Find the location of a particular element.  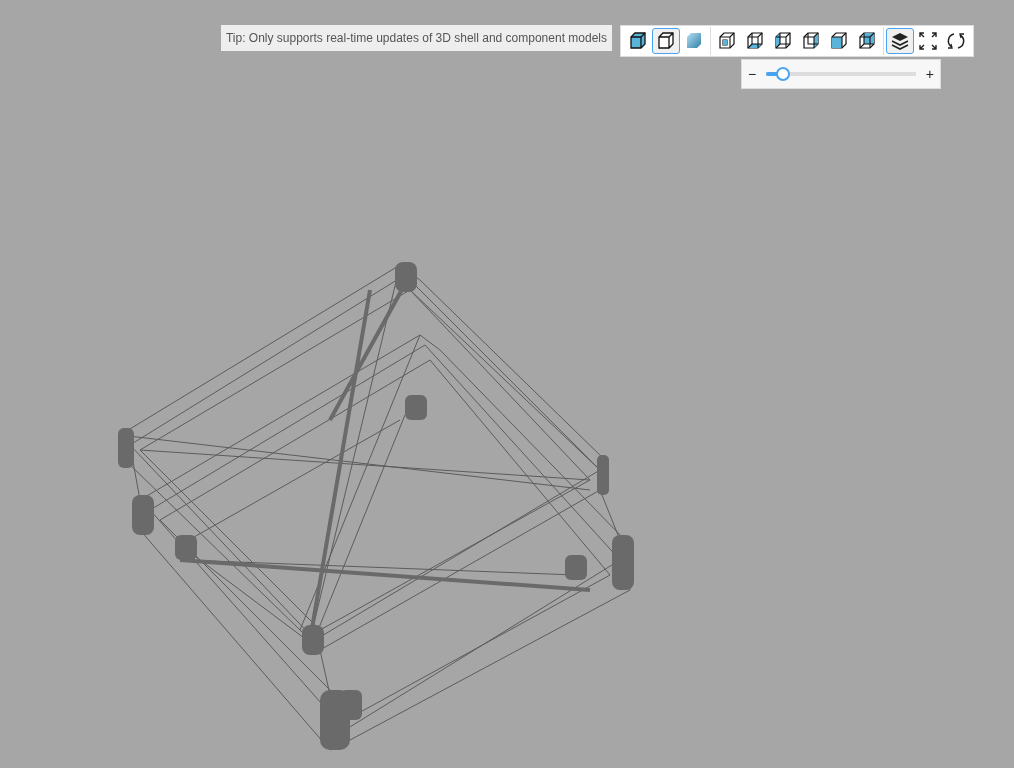

solid-cube-icon is located at coordinates (638, 41).